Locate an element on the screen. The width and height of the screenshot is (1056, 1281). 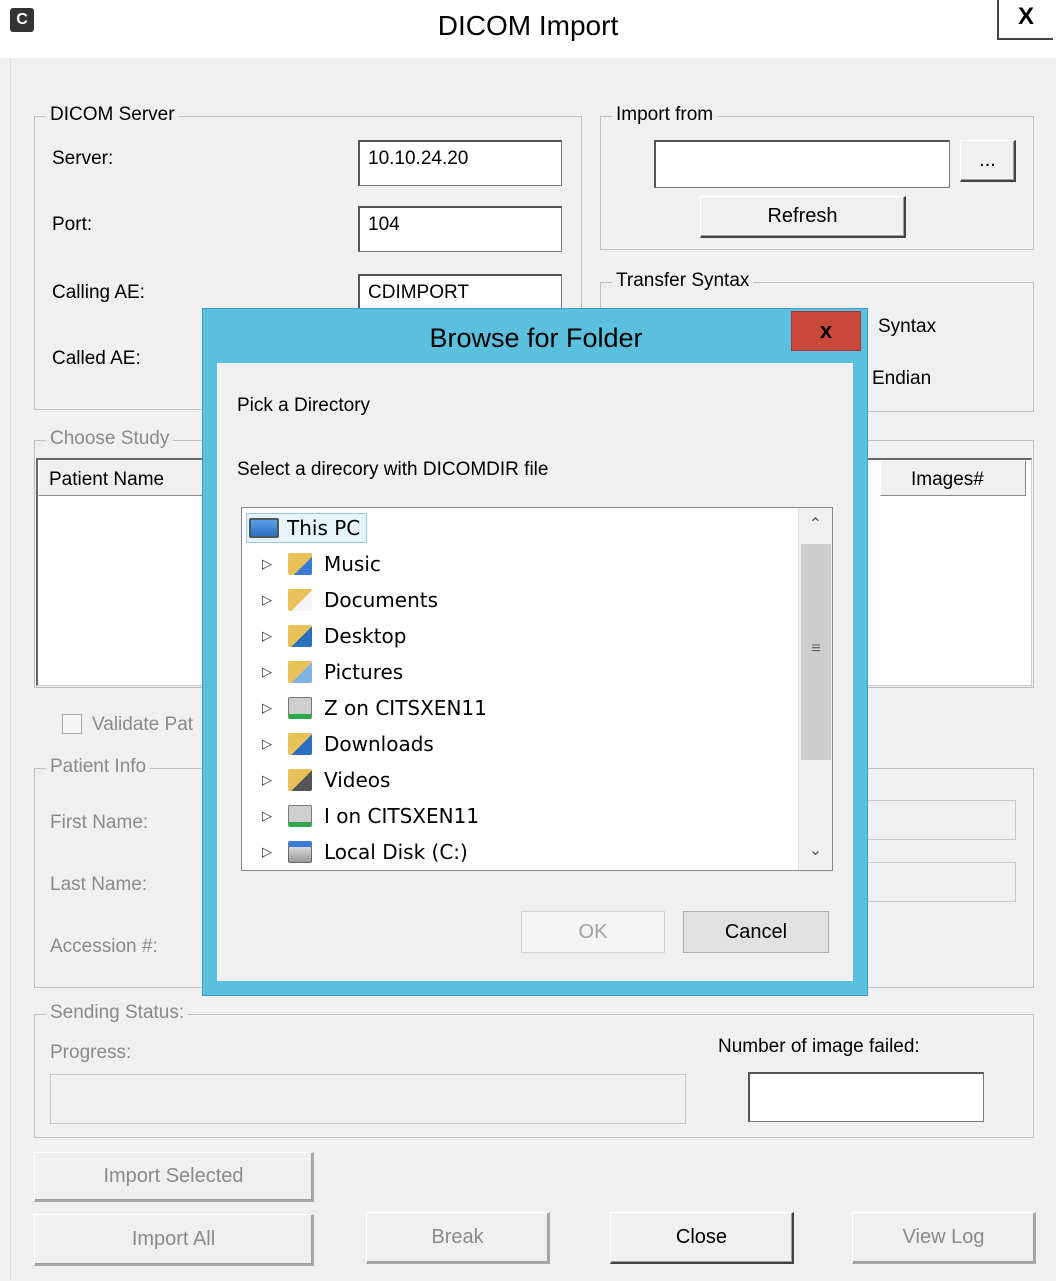
dialog-title: Browse for Folder is located at coordinates (536, 338).